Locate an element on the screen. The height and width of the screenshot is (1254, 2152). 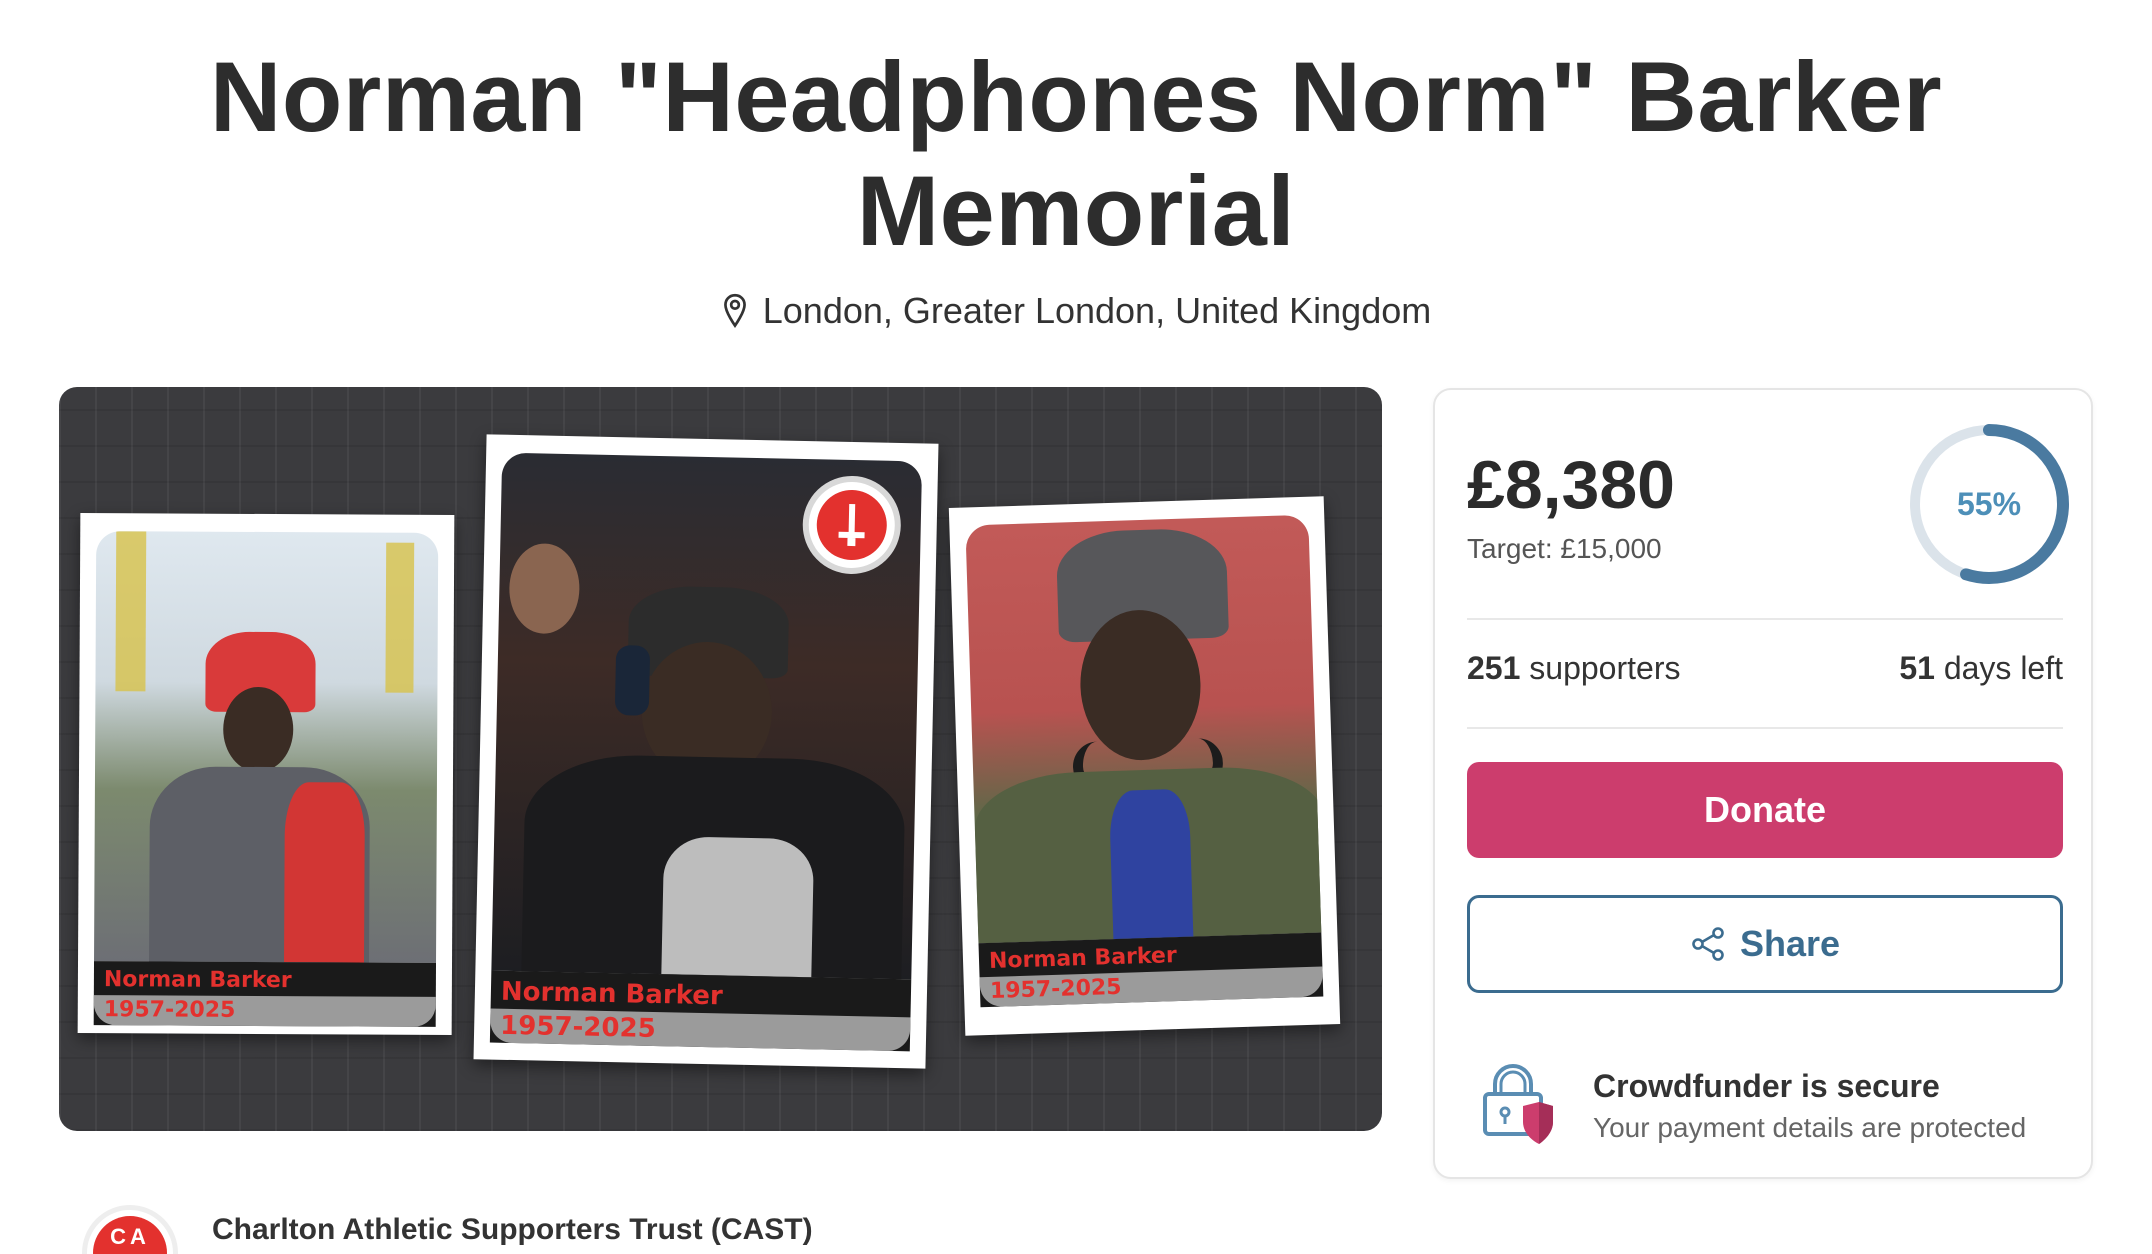
location-text: London, Greater London, United Kingdom is located at coordinates (1097, 310).